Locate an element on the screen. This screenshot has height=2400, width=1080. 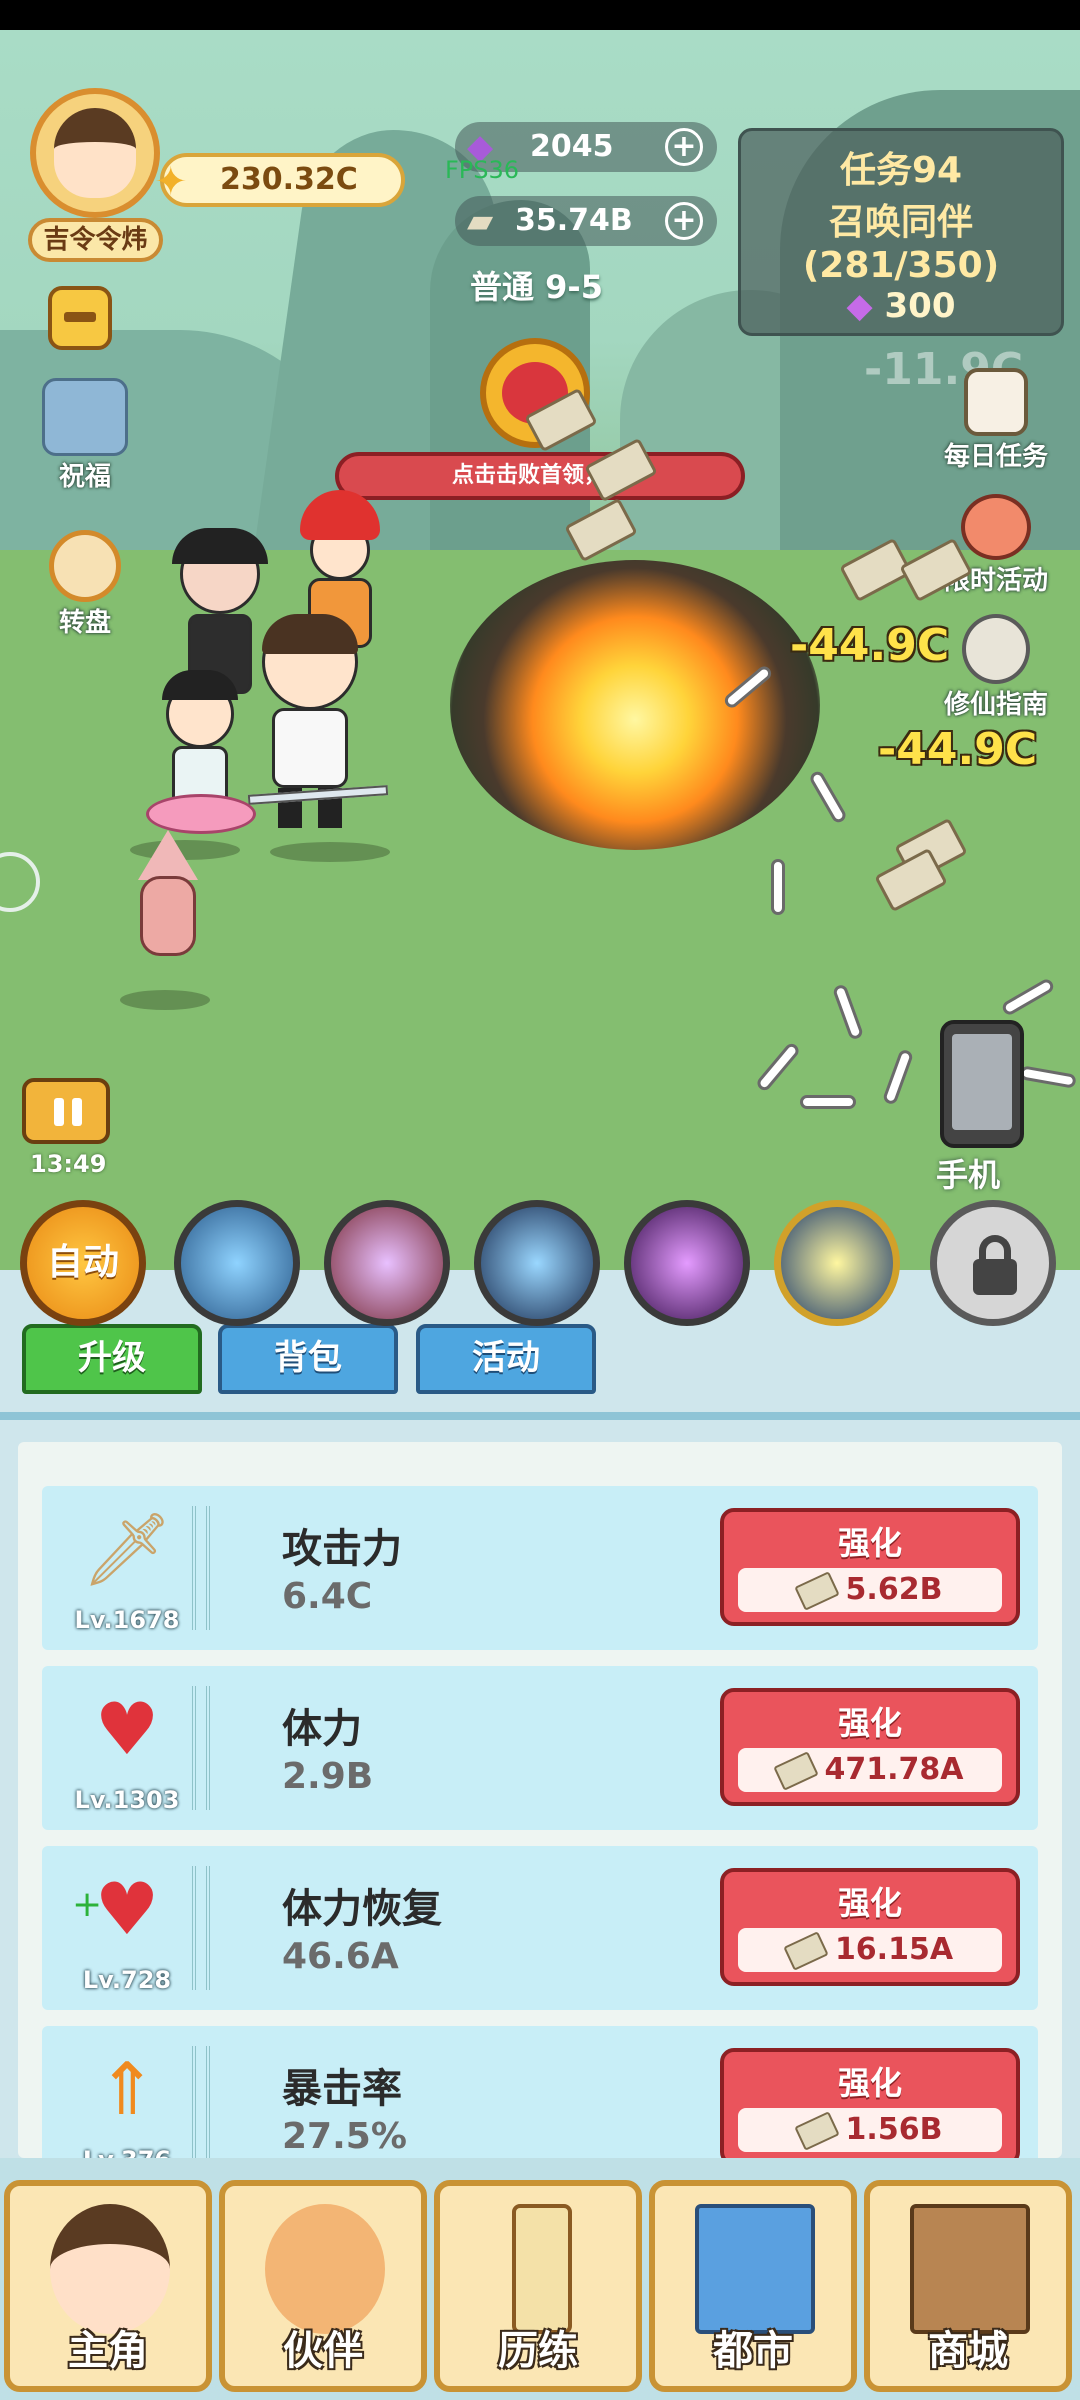
lock-icon is located at coordinates (995, 1277).